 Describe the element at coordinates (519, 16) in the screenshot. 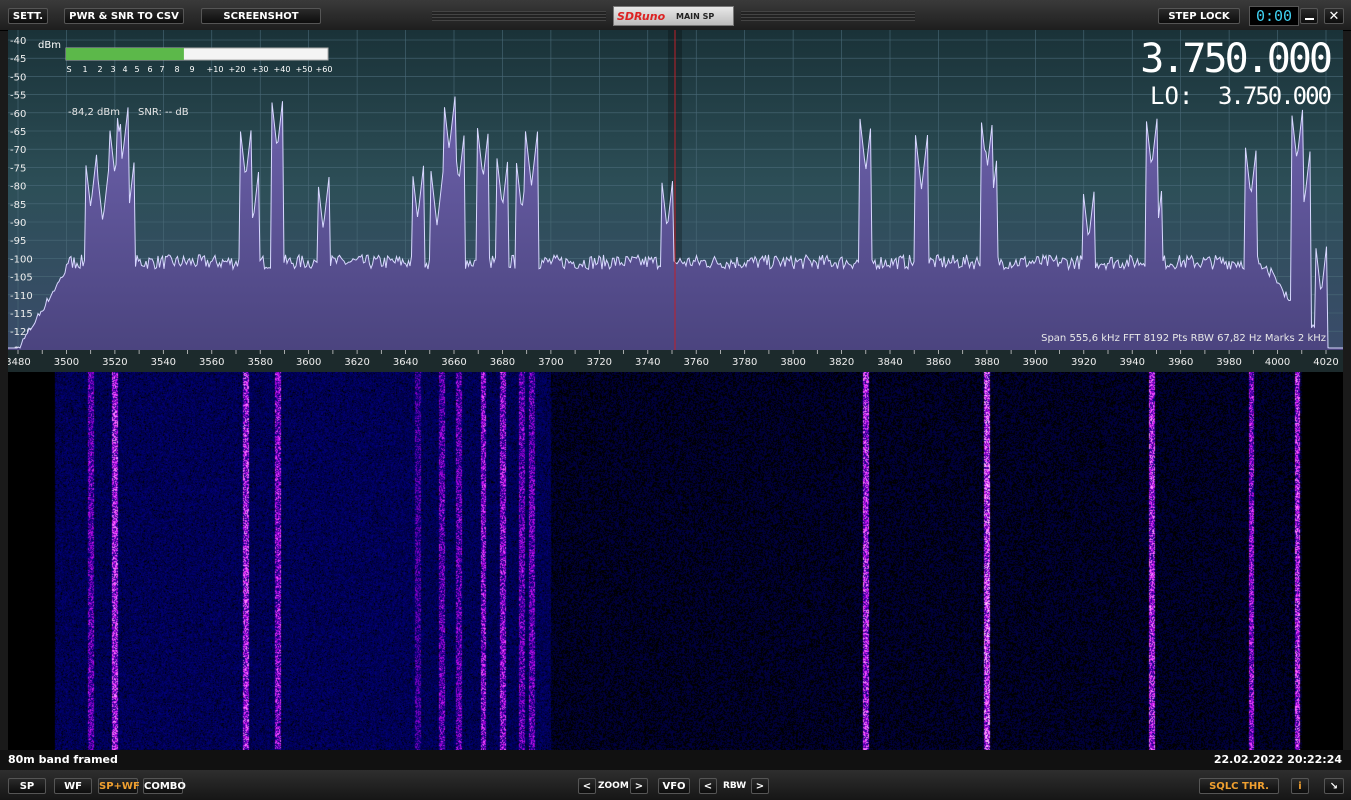

I see `drag-grip-left` at that location.